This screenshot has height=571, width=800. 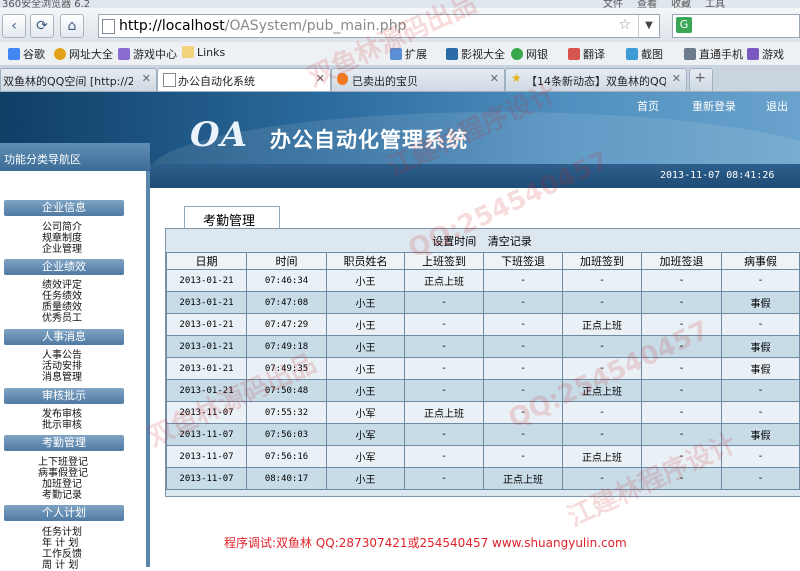 What do you see at coordinates (342, 79) in the screenshot?
I see `taobao-icon` at bounding box center [342, 79].